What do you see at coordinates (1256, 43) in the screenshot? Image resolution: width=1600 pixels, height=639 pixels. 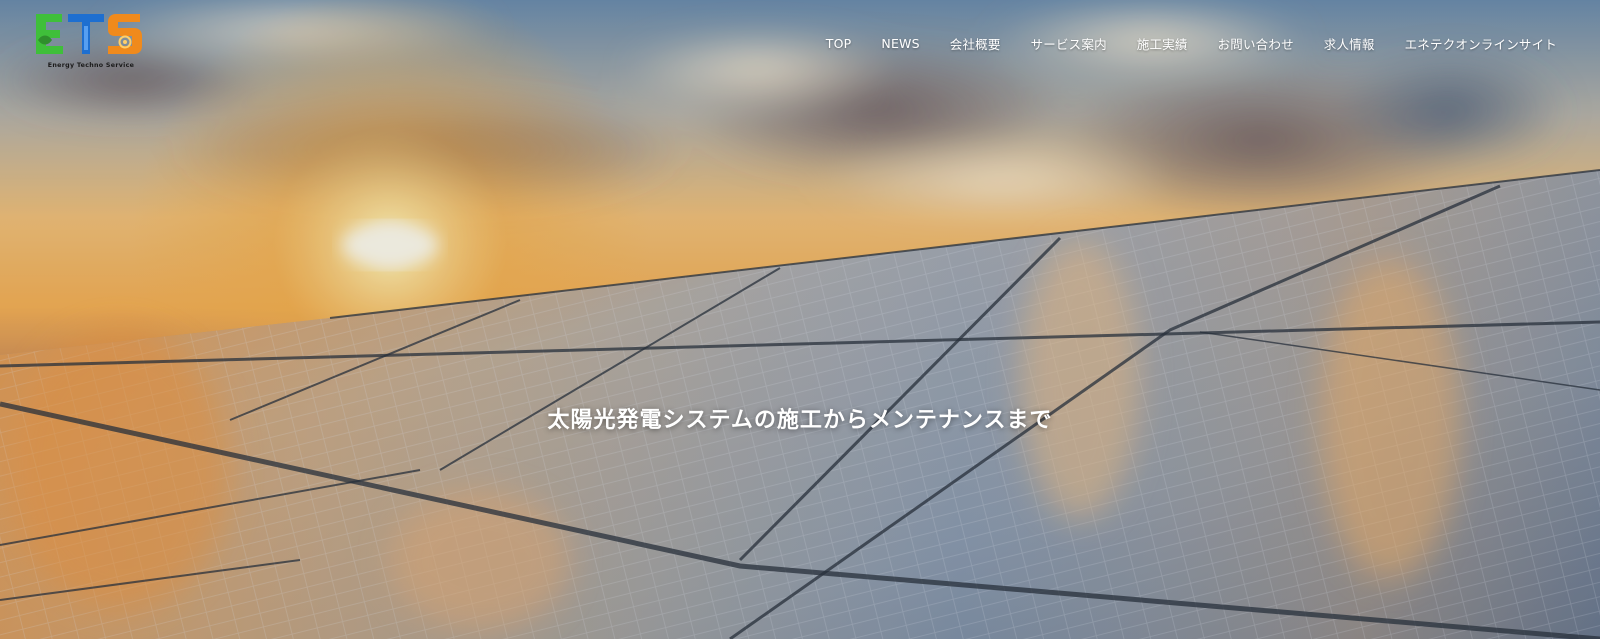 I see `nav-item-contact: お問い合わせ` at bounding box center [1256, 43].